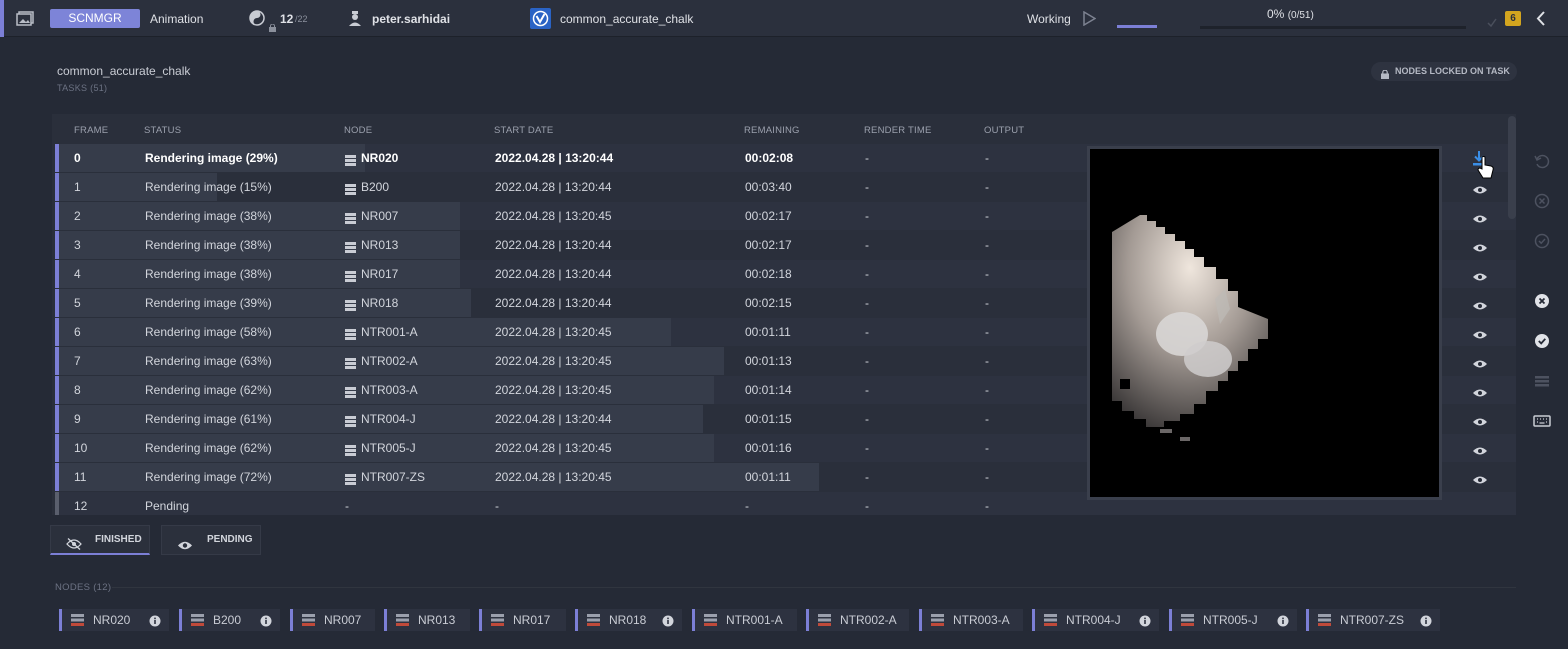 The image size is (1568, 649). Describe the element at coordinates (1512, 167) in the screenshot. I see `table-scrollbar` at that location.